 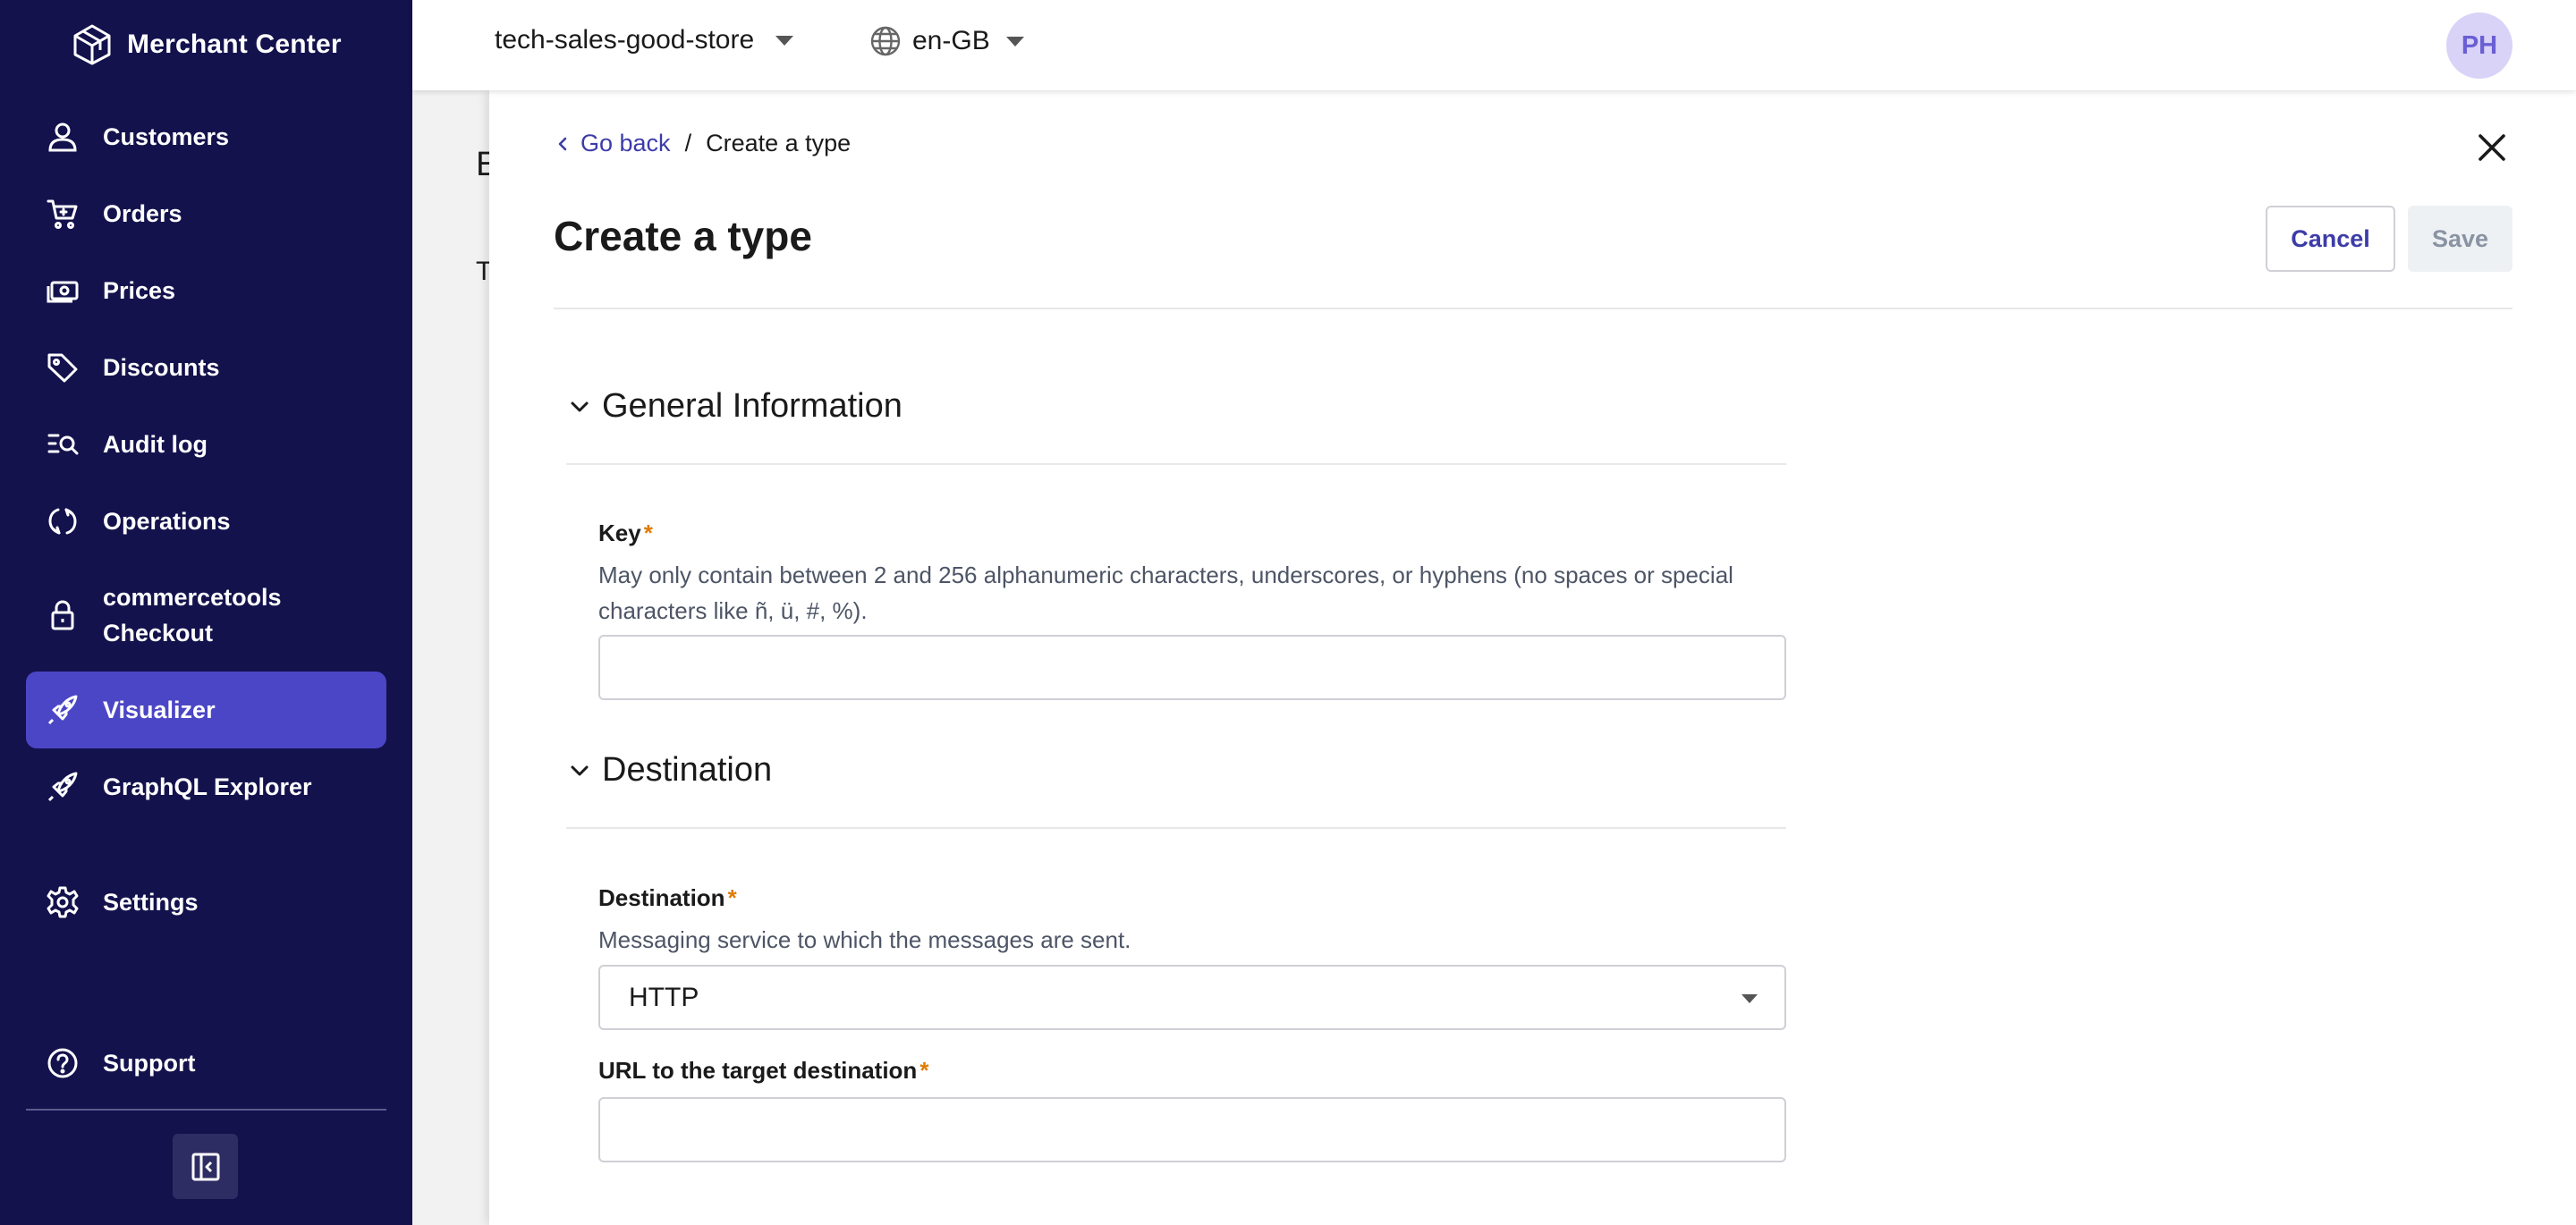 I want to click on close-button, so click(x=2492, y=147).